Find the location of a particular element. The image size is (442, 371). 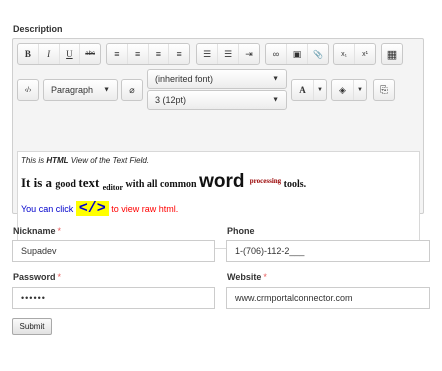

superscript-button: x¹ is located at coordinates (365, 54).